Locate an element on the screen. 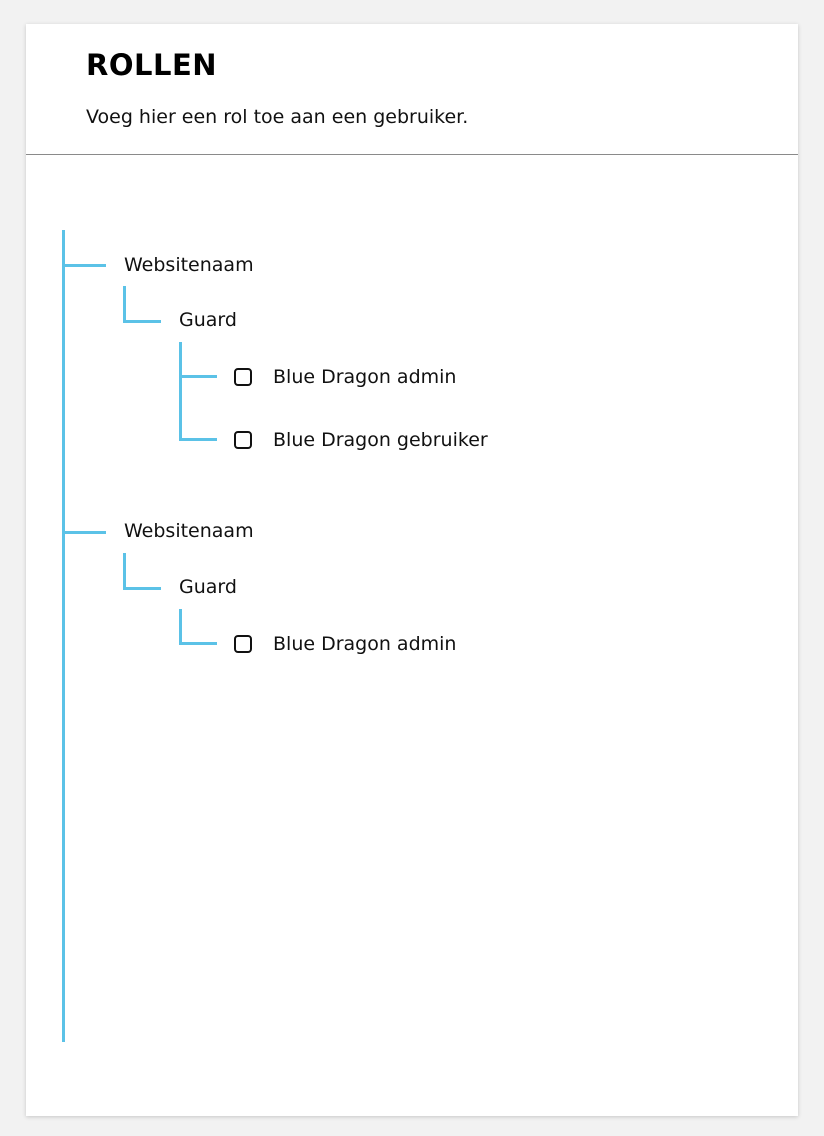 The image size is (824, 1136). role-blue-dragon-gebruiker: Blue Dragon gebruiker is located at coordinates (361, 440).